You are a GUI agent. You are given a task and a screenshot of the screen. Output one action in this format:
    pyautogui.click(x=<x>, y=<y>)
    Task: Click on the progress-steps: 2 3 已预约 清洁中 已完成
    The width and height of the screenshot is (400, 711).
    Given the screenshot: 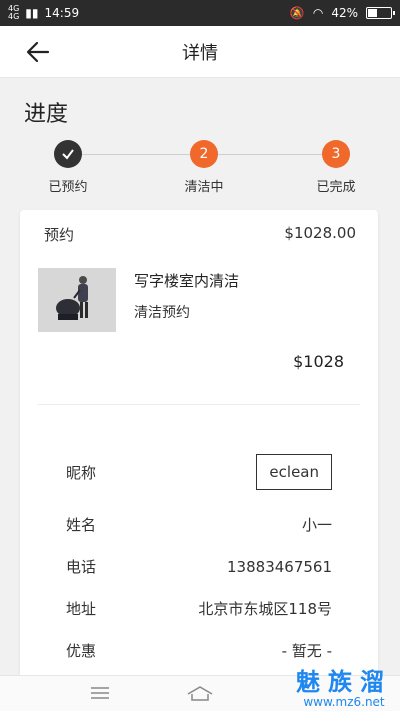 What is the action you would take?
    pyautogui.click(x=200, y=170)
    